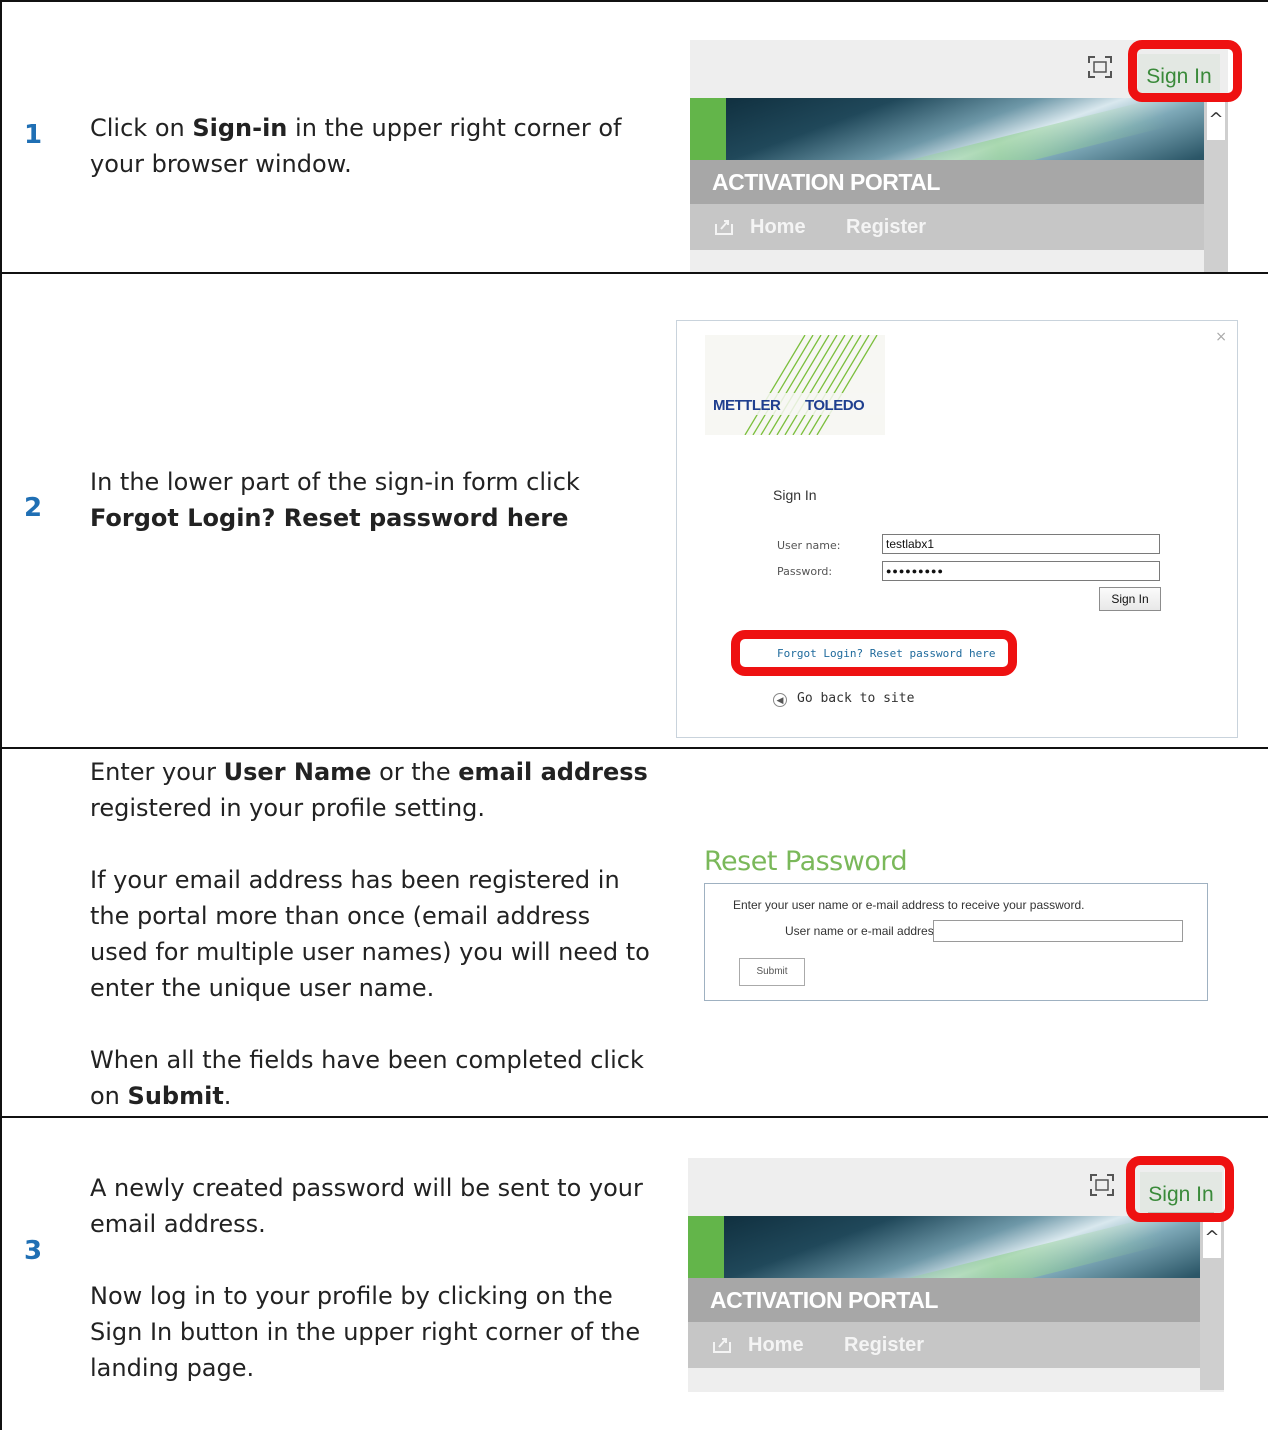 This screenshot has width=1268, height=1430. Describe the element at coordinates (1021, 571) in the screenshot. I see `password-field: ●●●●●●●●●` at that location.